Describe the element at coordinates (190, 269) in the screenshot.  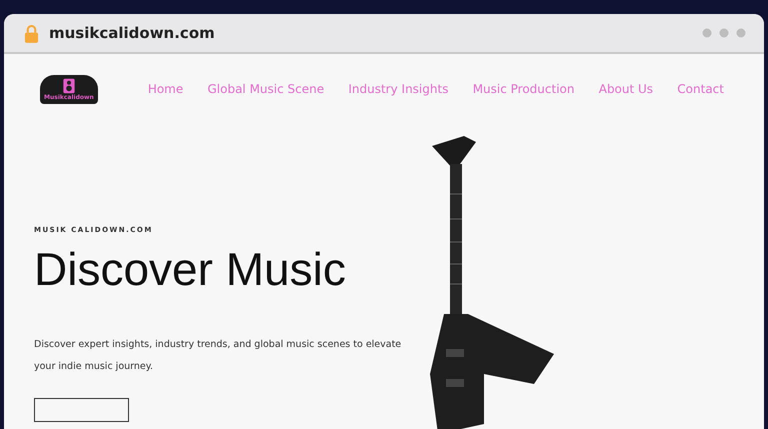
I see `hero-heading: Discover Music` at that location.